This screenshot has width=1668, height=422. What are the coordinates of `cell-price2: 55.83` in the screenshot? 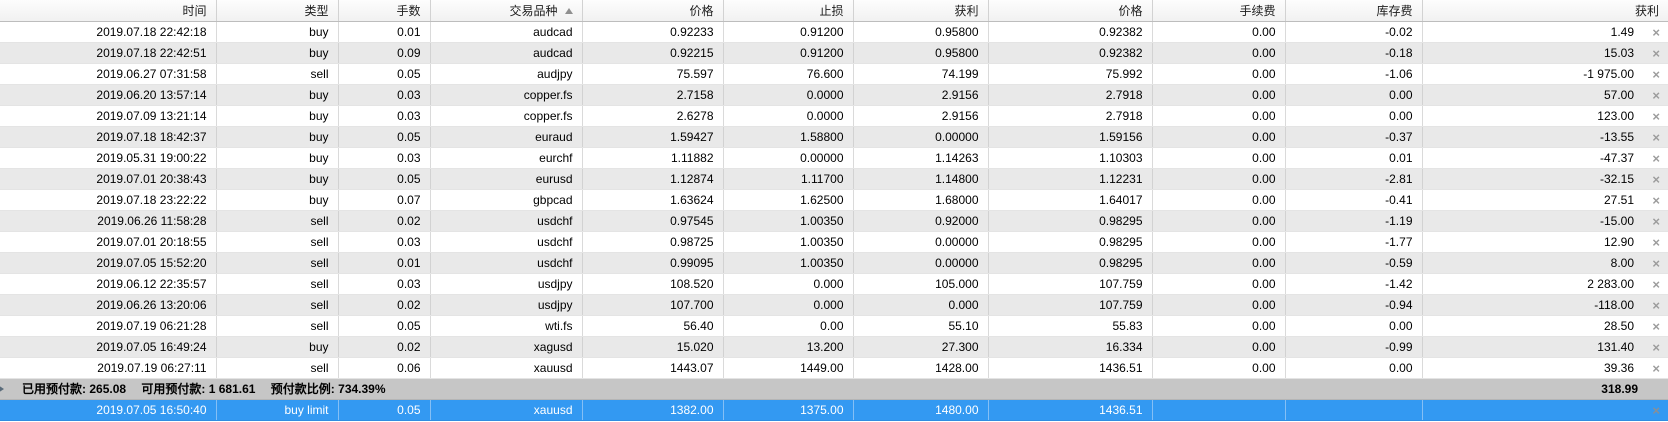 It's located at (1069, 326).